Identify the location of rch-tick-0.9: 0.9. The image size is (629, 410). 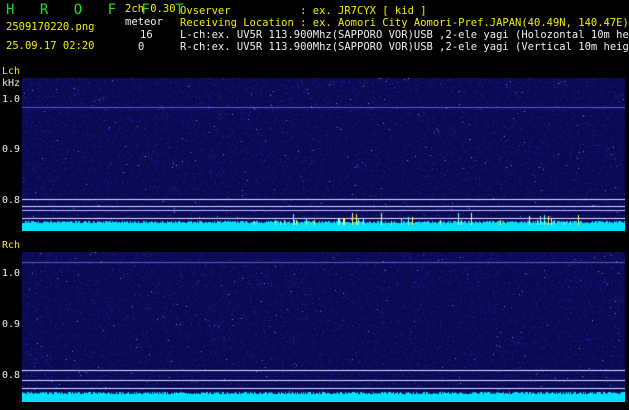
(11, 324).